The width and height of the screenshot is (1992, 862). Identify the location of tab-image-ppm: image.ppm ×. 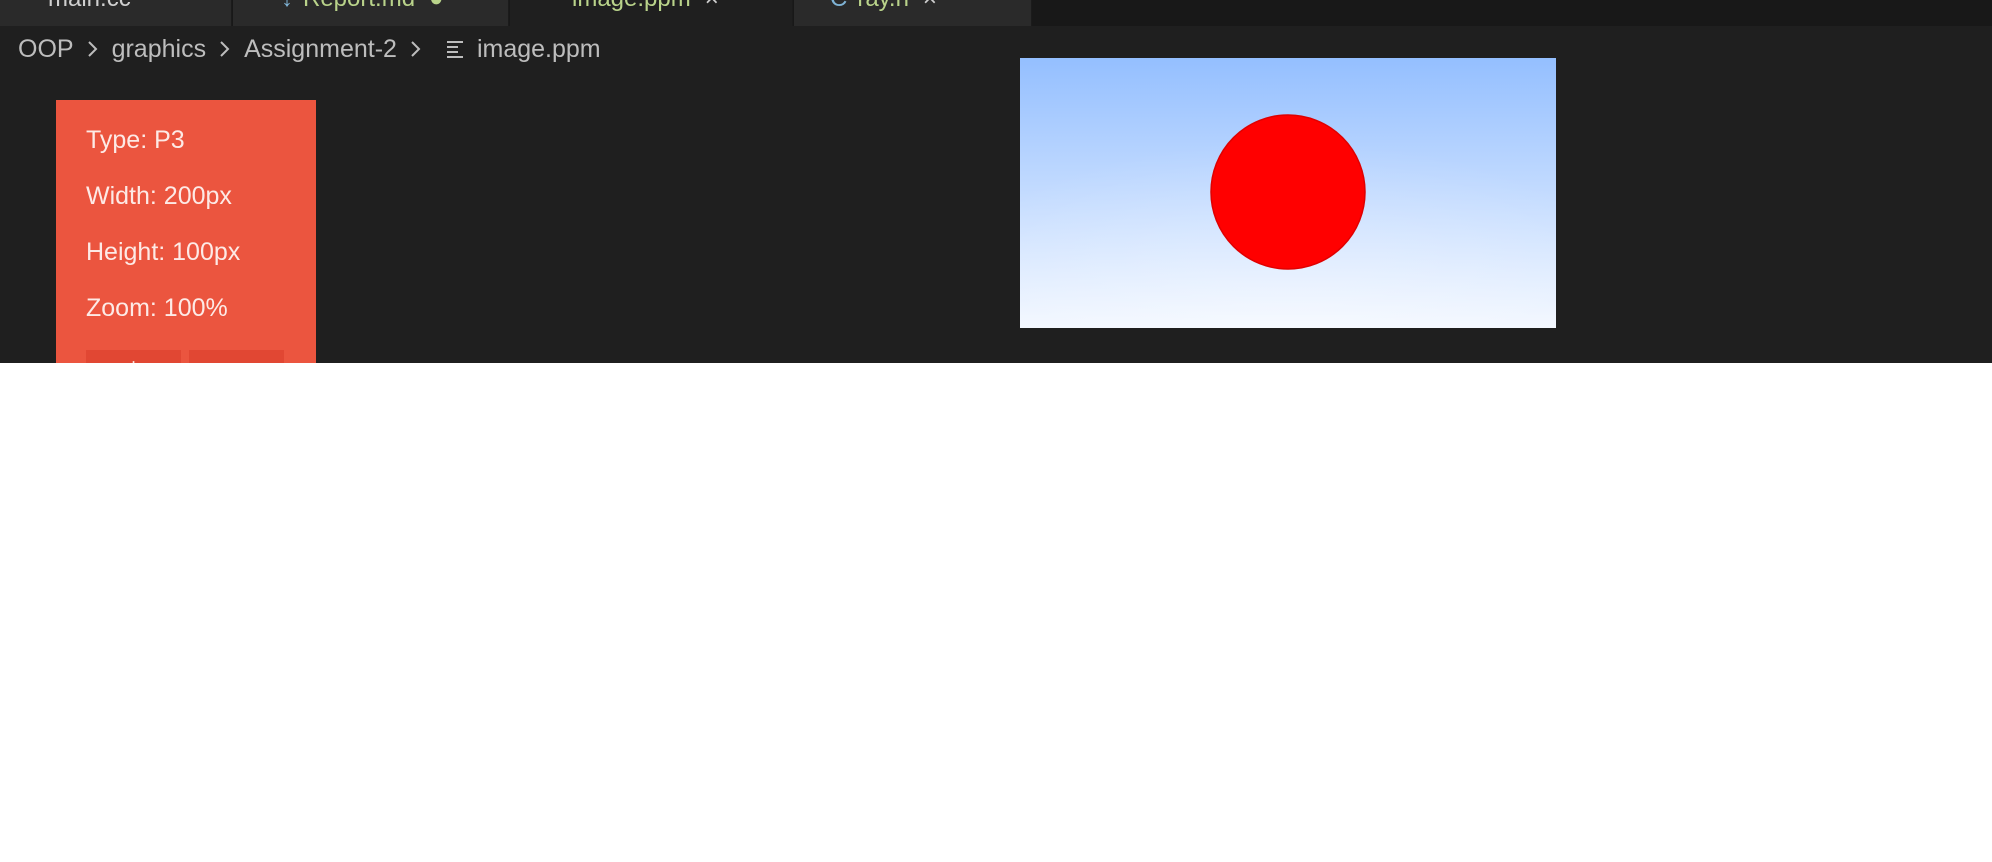
(651, 13).